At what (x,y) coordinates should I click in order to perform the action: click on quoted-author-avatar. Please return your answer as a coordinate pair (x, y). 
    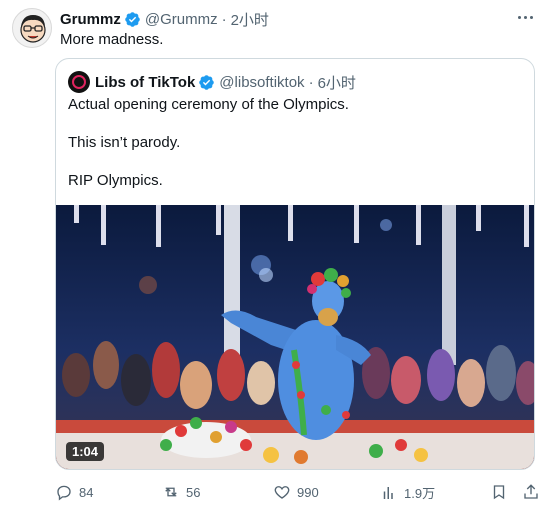
    Looking at the image, I should click on (79, 82).